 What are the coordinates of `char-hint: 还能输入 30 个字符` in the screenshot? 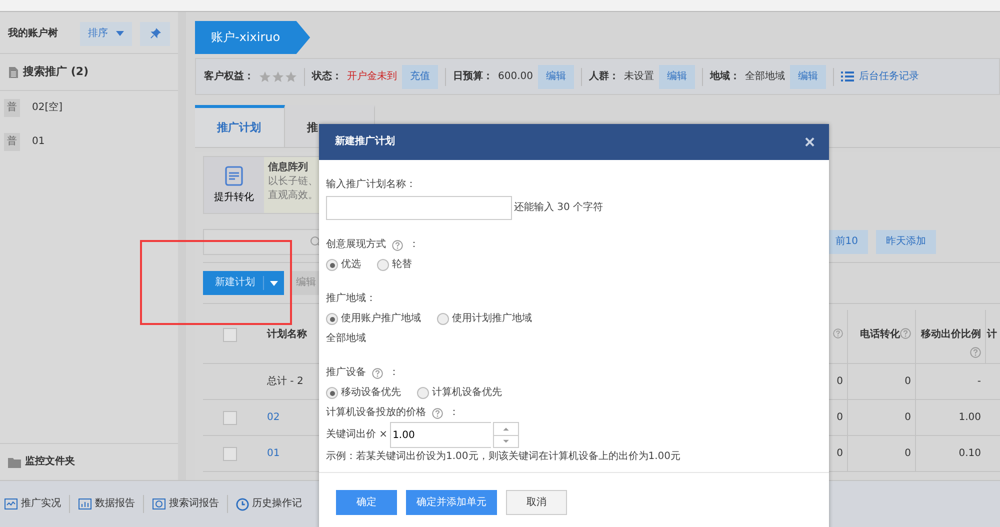 It's located at (559, 208).